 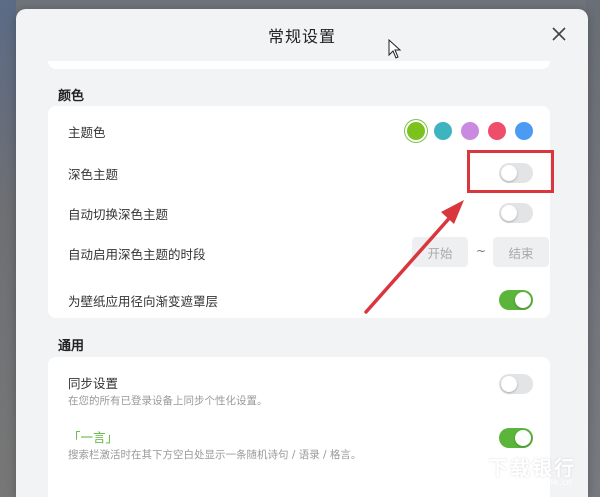 What do you see at coordinates (462, 470) in the screenshot?
I see `watermark-logo-icon` at bounding box center [462, 470].